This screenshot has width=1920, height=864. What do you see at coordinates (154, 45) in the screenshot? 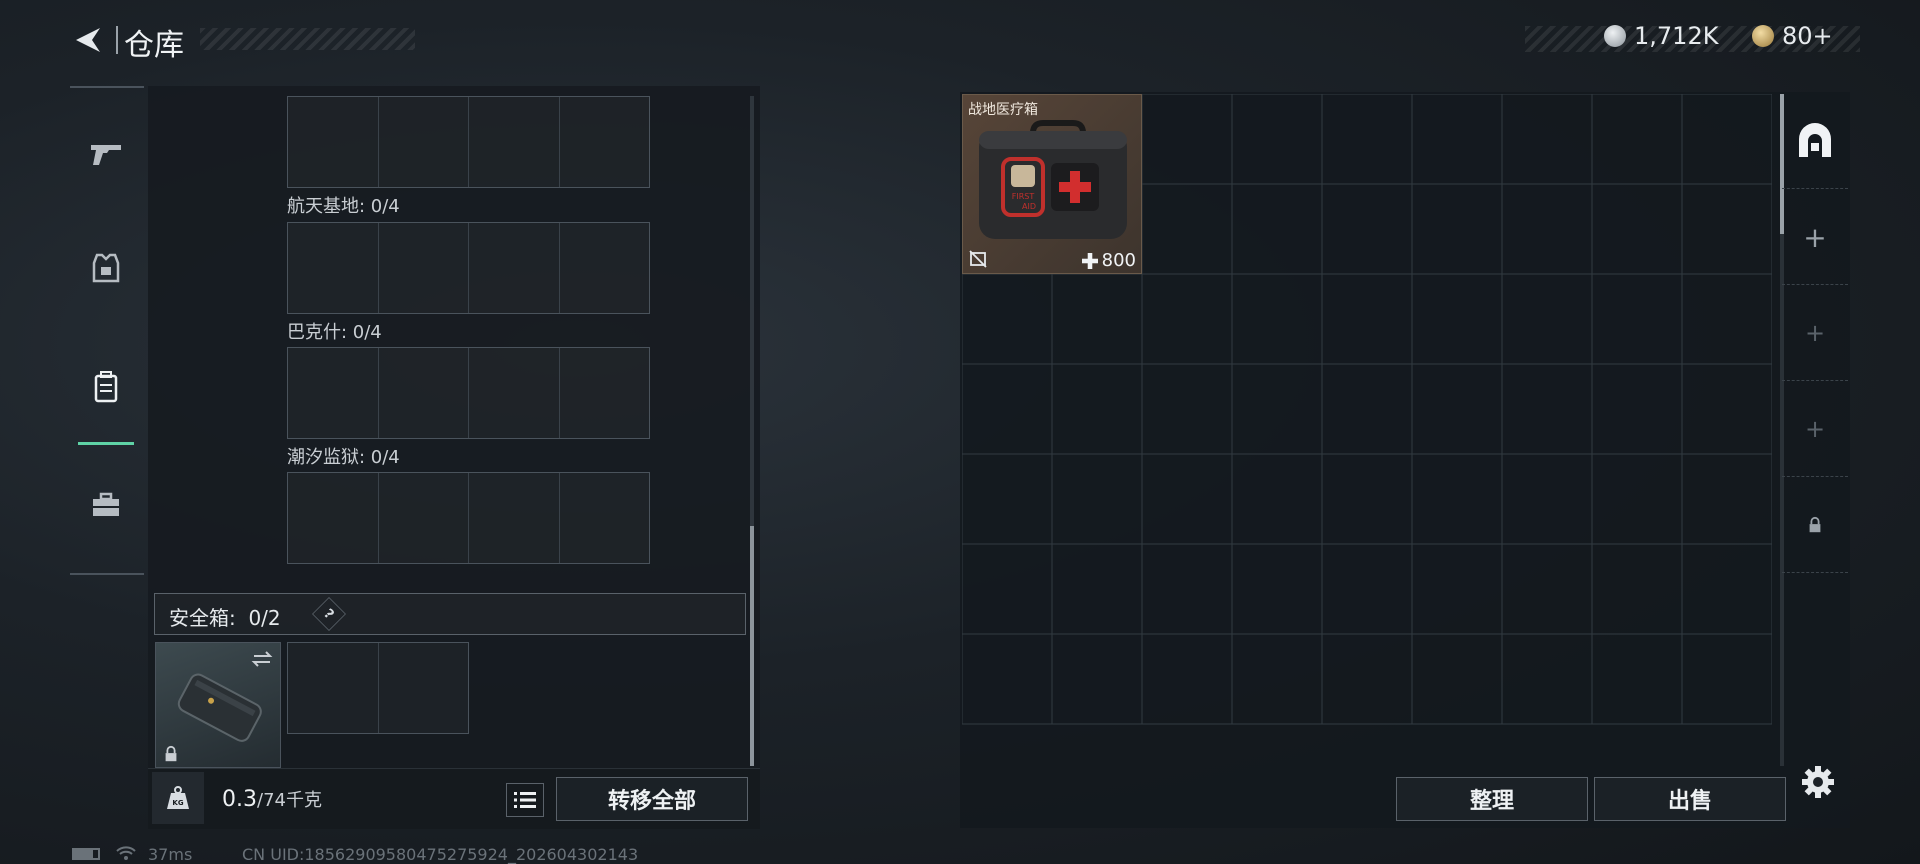
I see `page-title: 仓库` at bounding box center [154, 45].